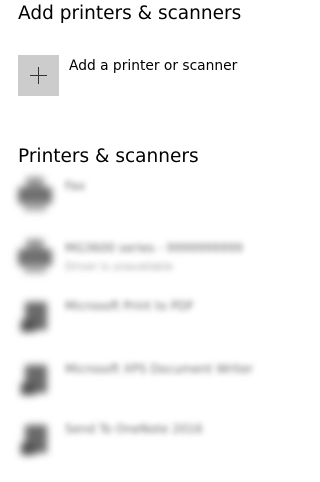  I want to click on add-printer-button: Add a printer or scanner, so click(148, 76).